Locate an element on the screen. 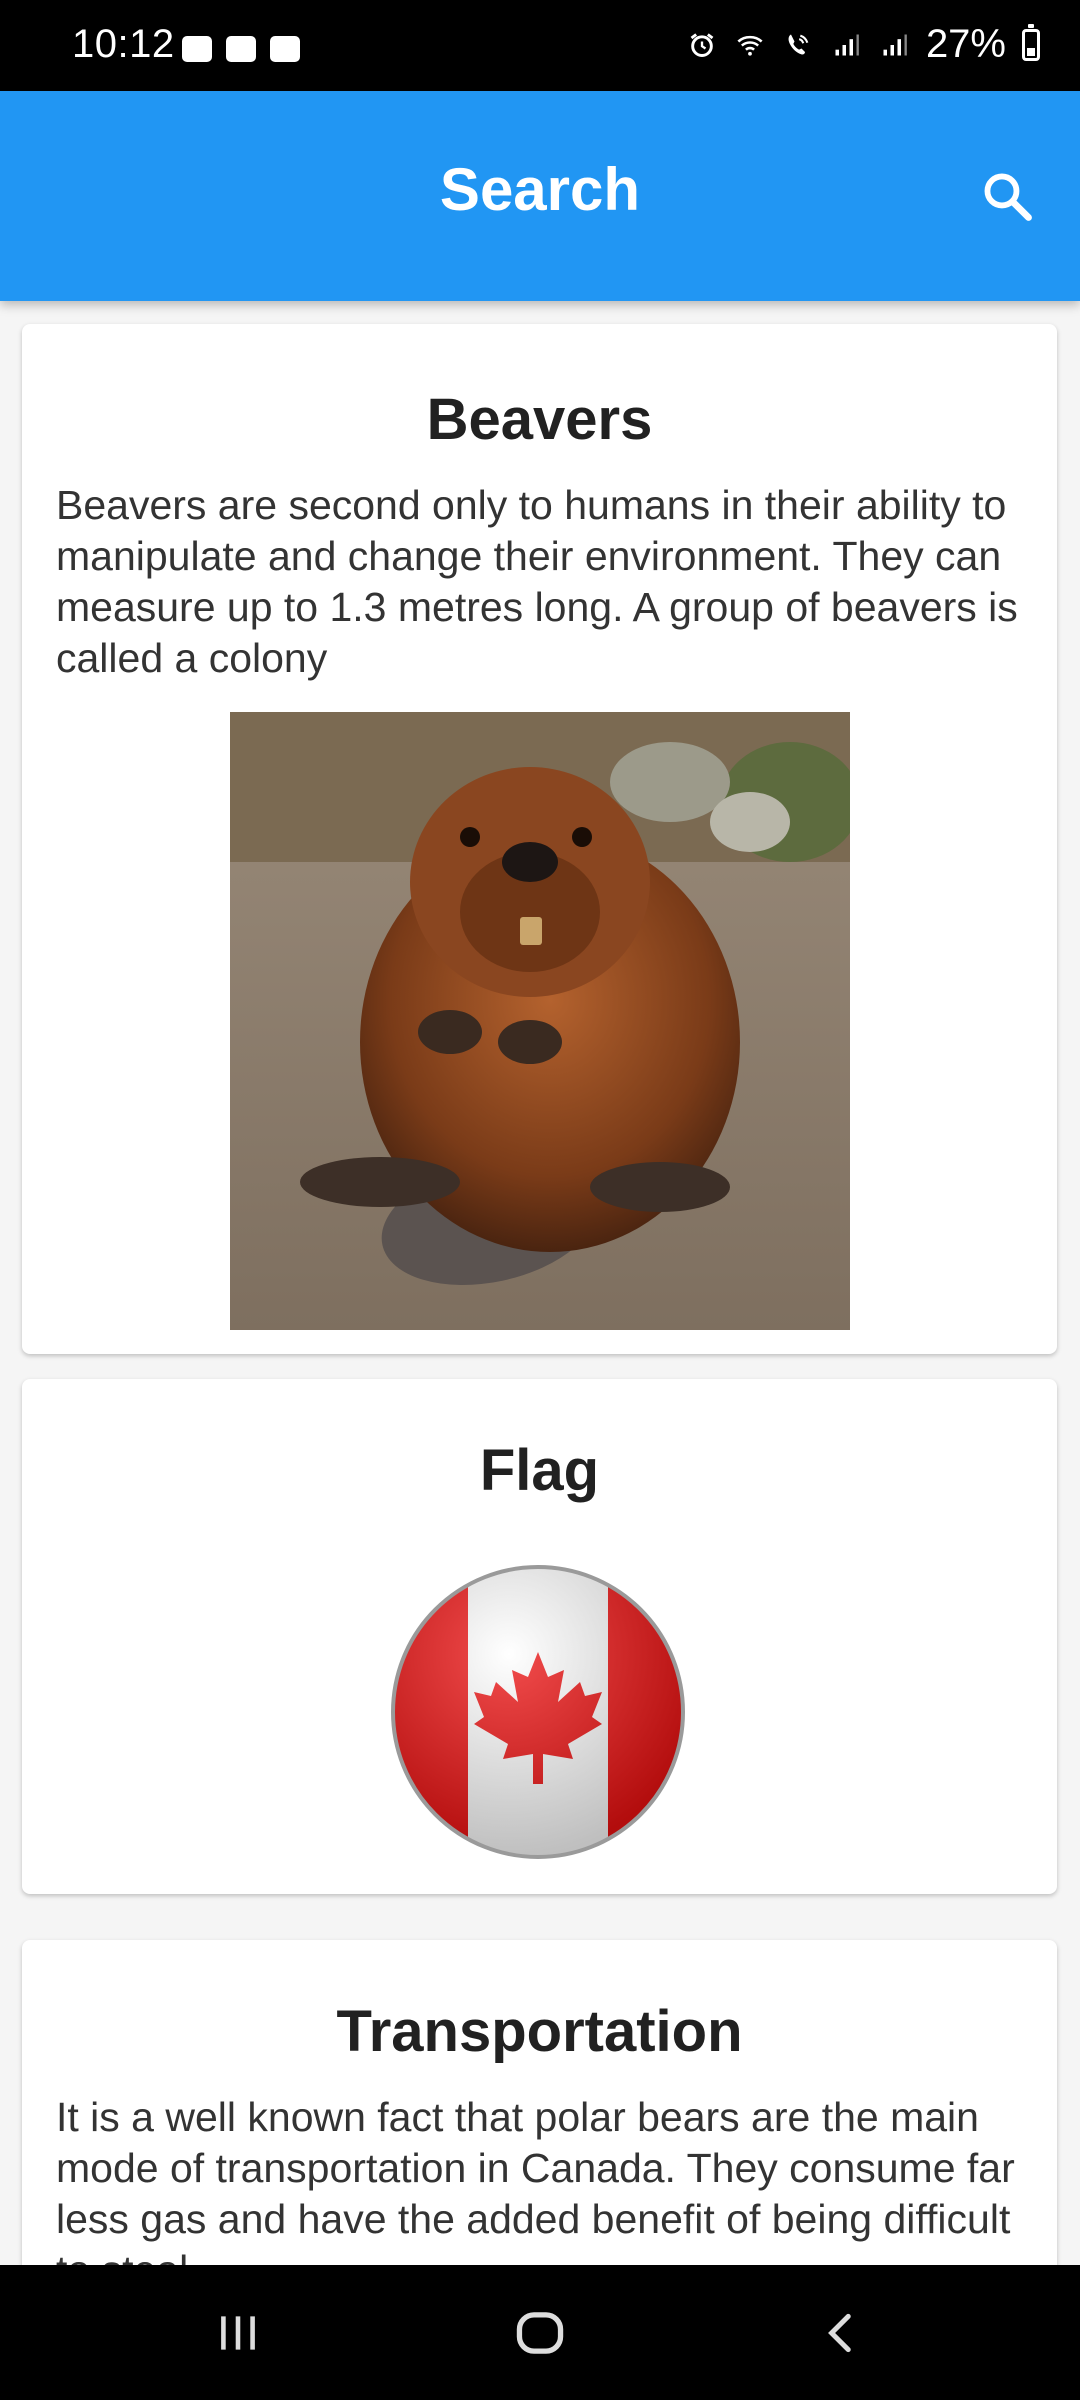  recent-apps-icon is located at coordinates (238, 2333).